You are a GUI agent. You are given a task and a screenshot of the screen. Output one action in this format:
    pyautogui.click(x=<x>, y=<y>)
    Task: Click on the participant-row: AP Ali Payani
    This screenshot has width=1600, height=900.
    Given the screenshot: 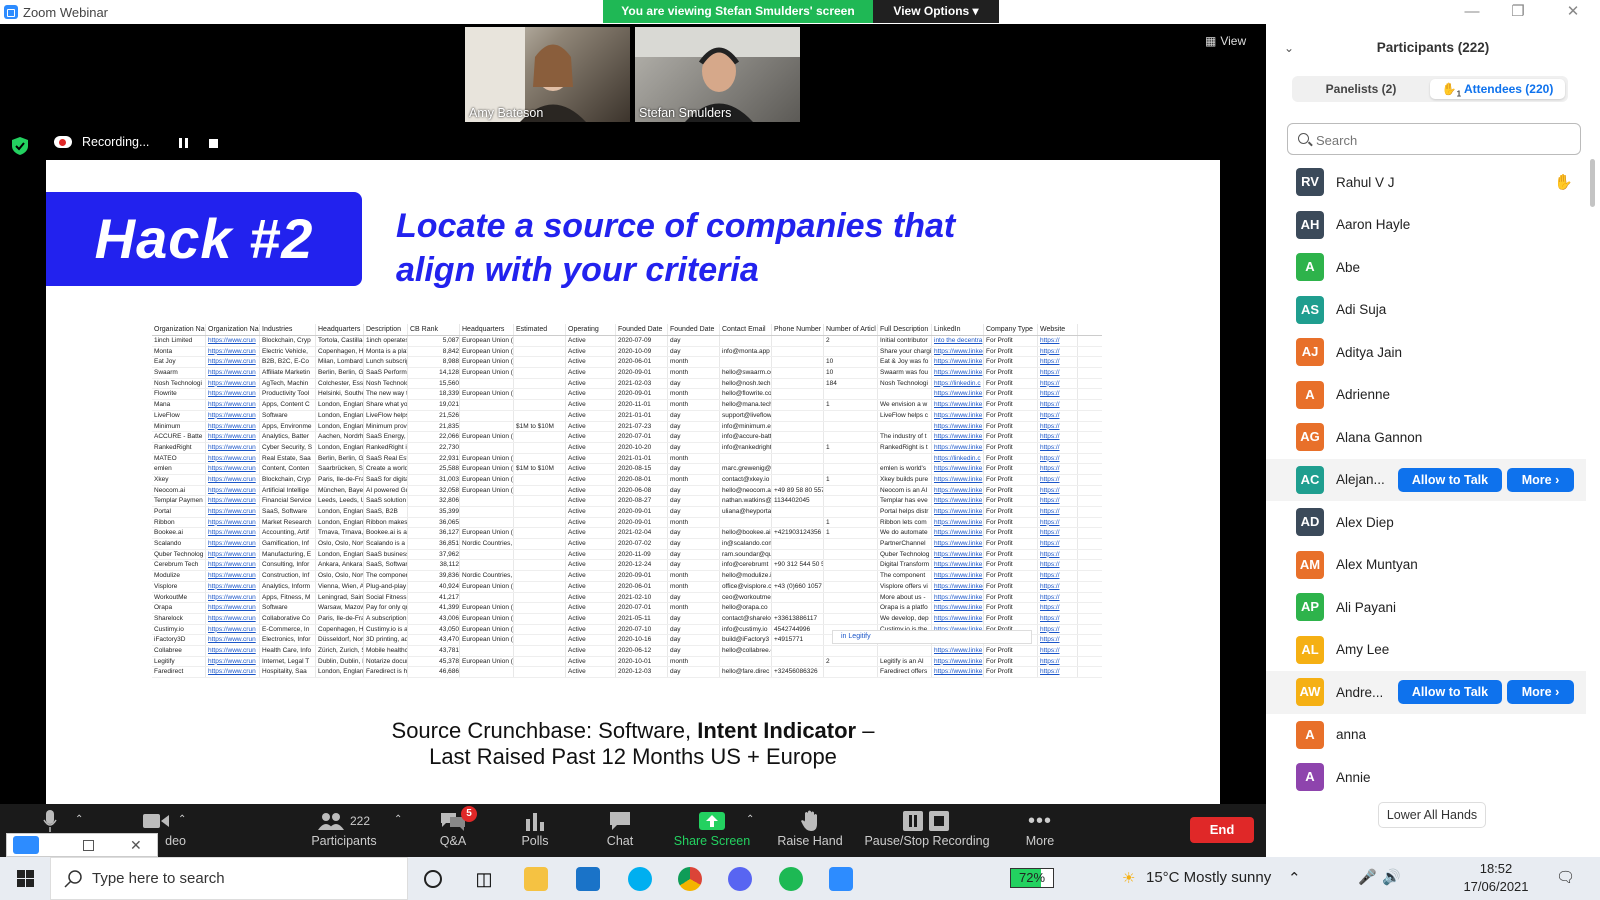 What is the action you would take?
    pyautogui.click(x=1426, y=607)
    